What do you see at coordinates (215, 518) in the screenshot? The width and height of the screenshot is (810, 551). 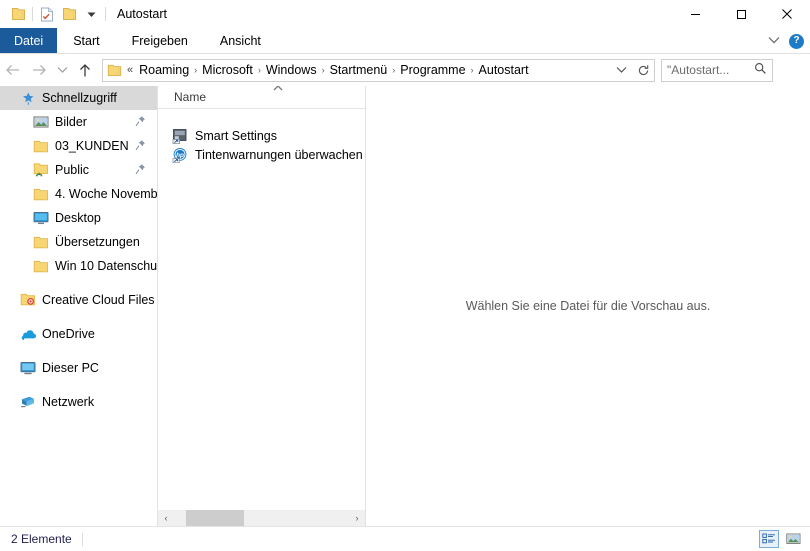 I see `scrollbar-thumb` at bounding box center [215, 518].